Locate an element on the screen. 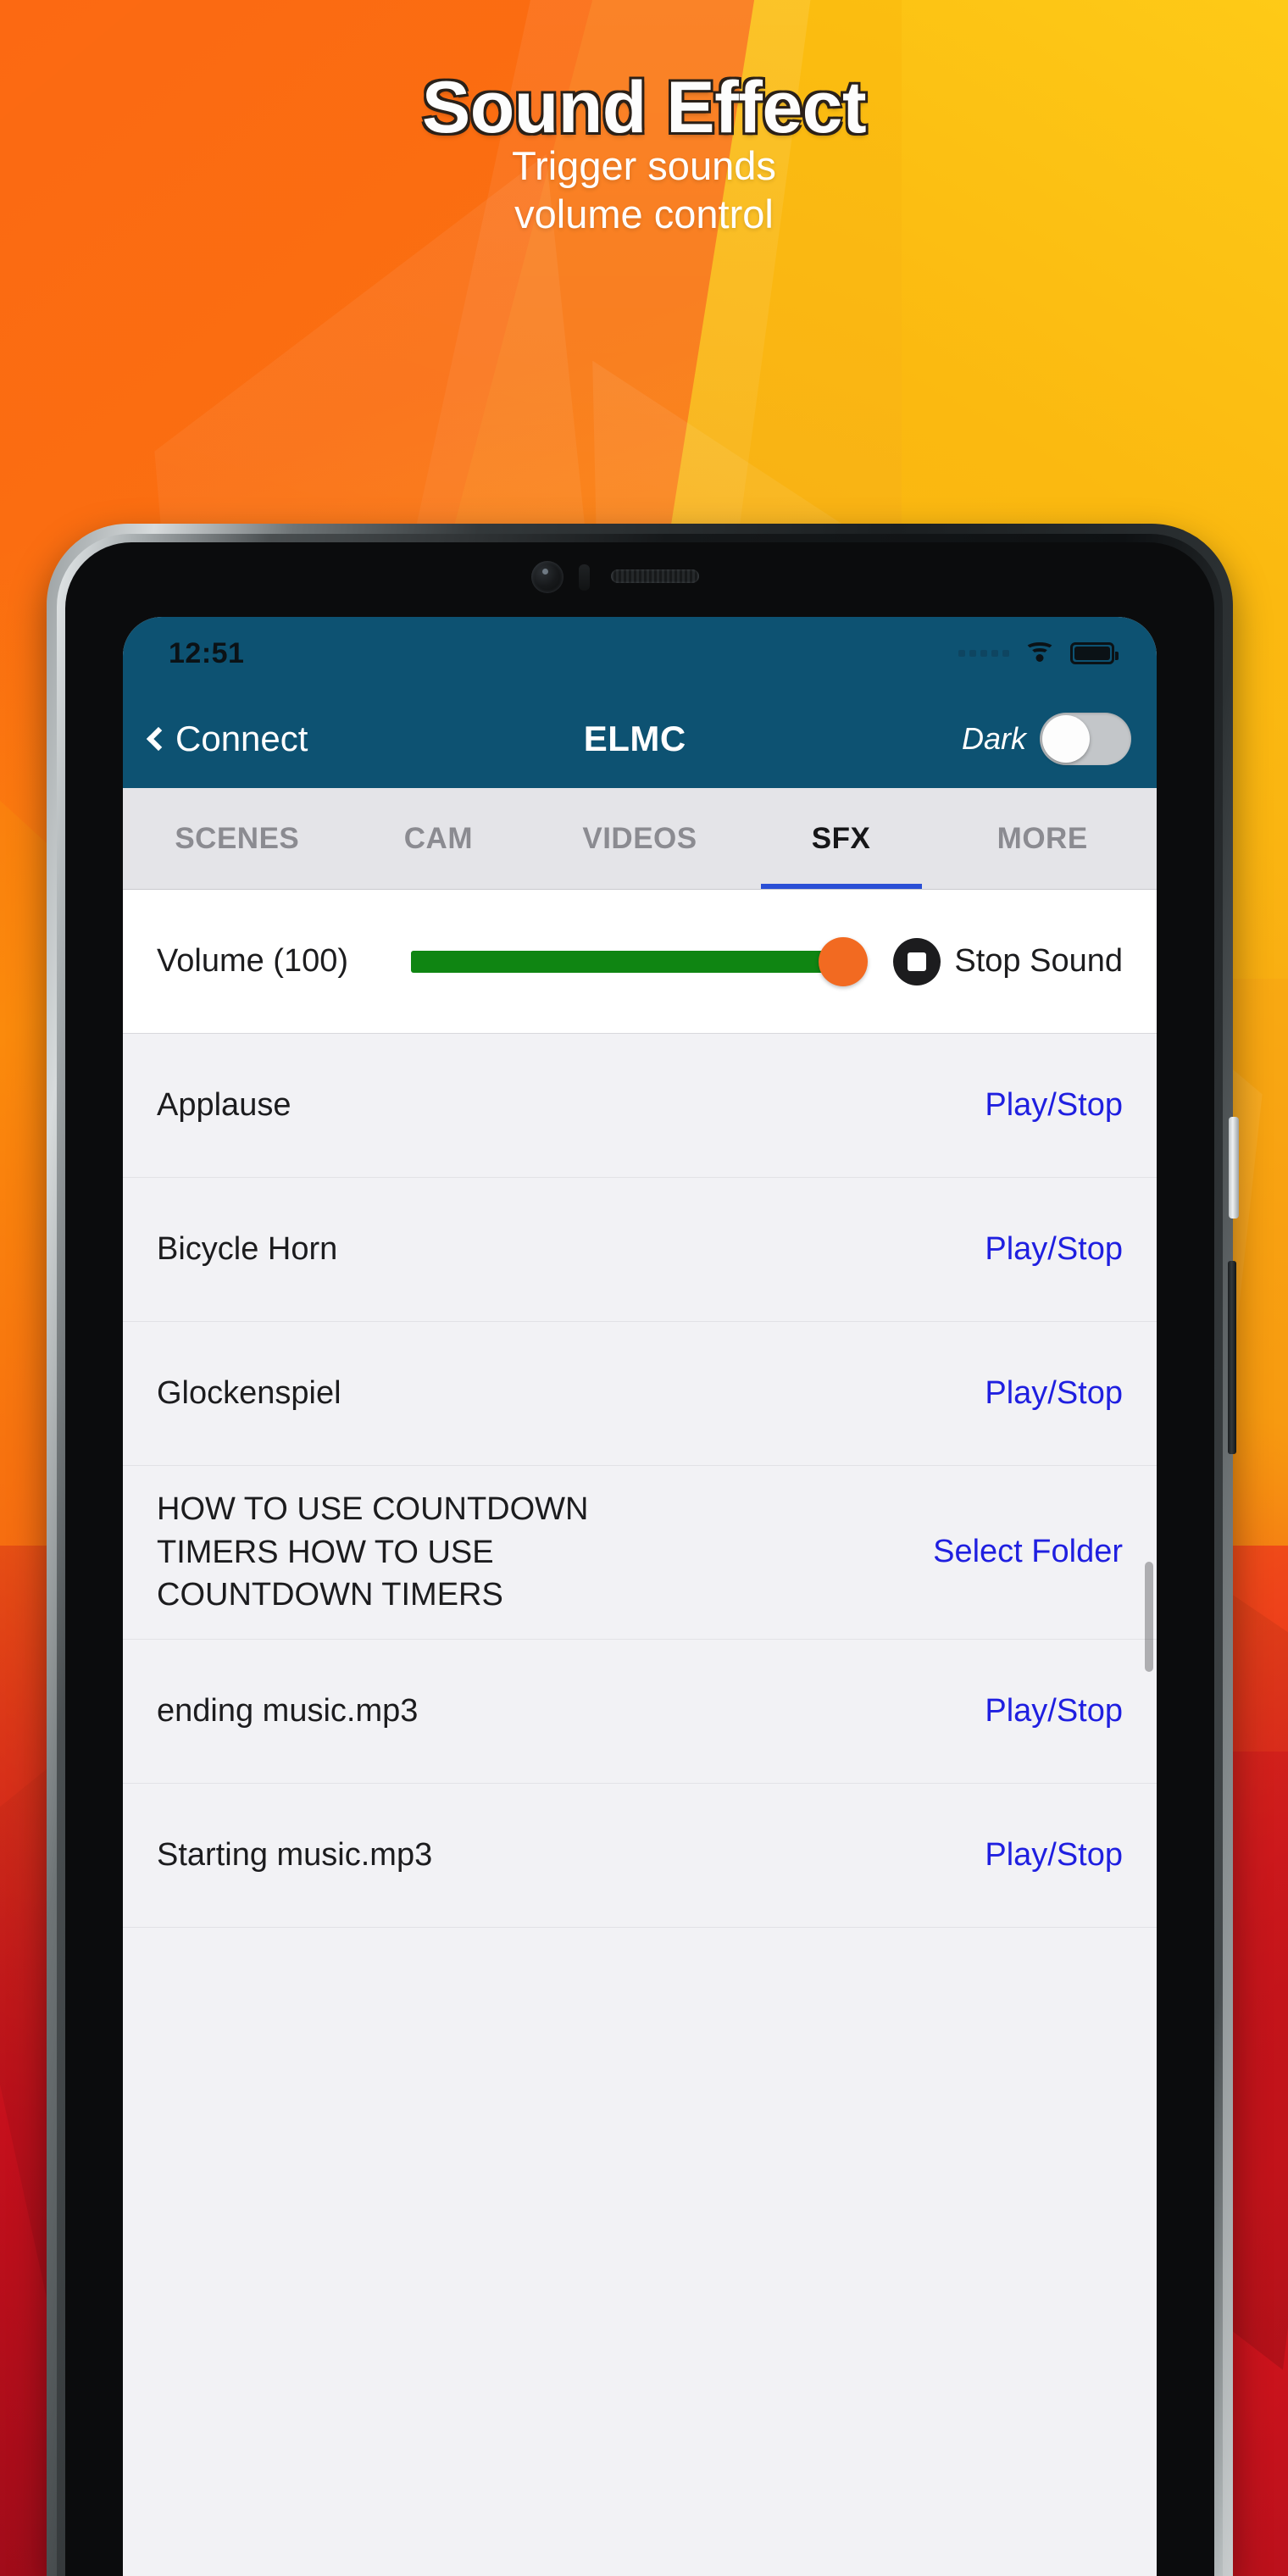 This screenshot has height=2576, width=1288. status-indicators is located at coordinates (1038, 653).